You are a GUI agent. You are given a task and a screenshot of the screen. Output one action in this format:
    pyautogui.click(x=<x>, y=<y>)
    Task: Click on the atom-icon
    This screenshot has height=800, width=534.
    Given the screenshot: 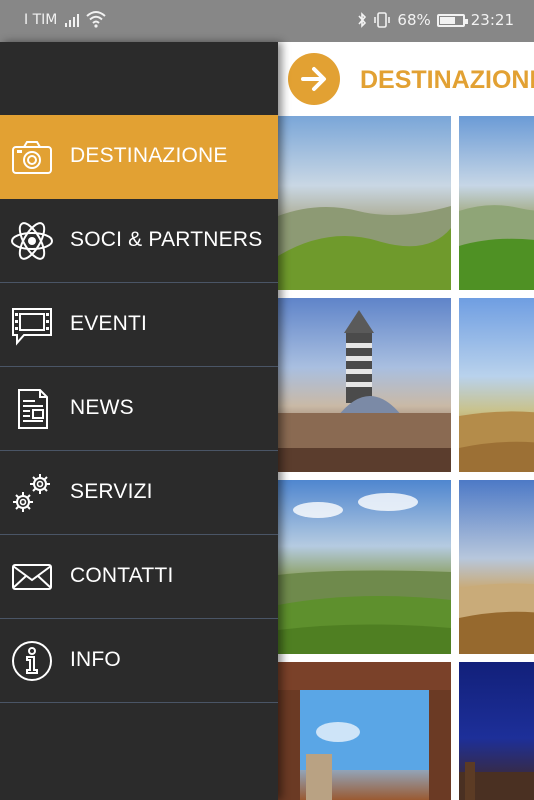 What is the action you would take?
    pyautogui.click(x=32, y=241)
    